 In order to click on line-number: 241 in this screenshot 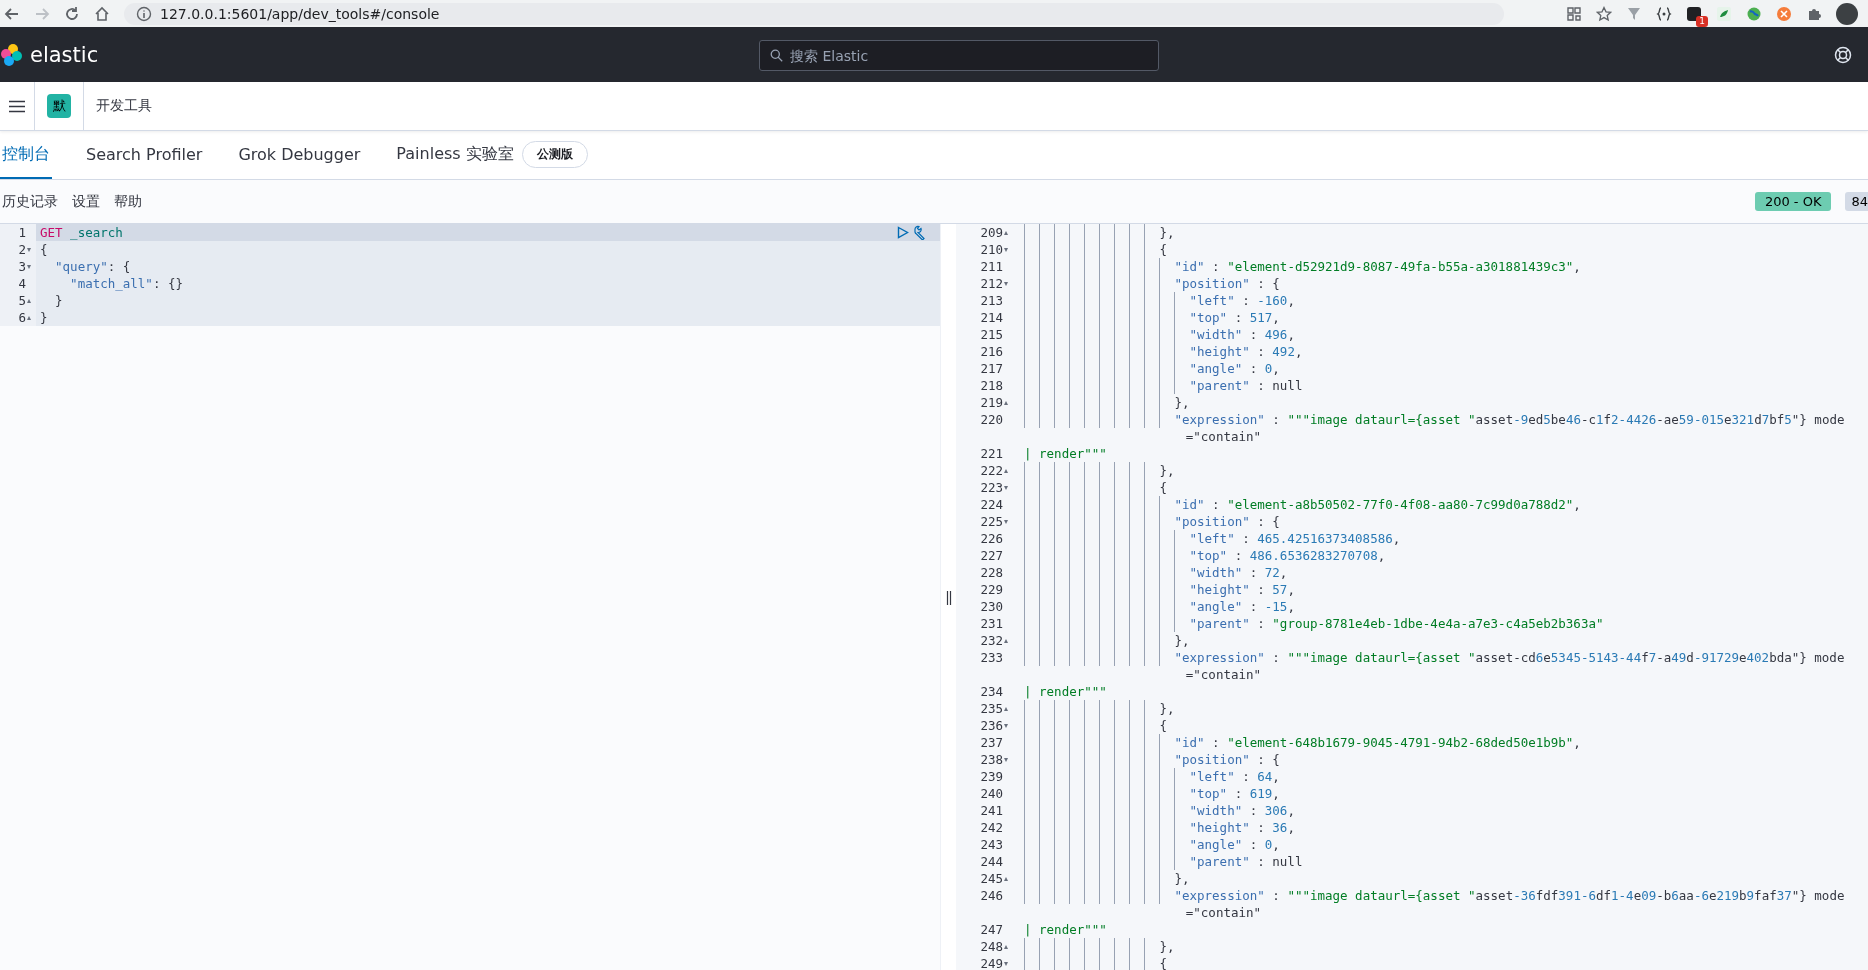, I will do `click(991, 810)`.